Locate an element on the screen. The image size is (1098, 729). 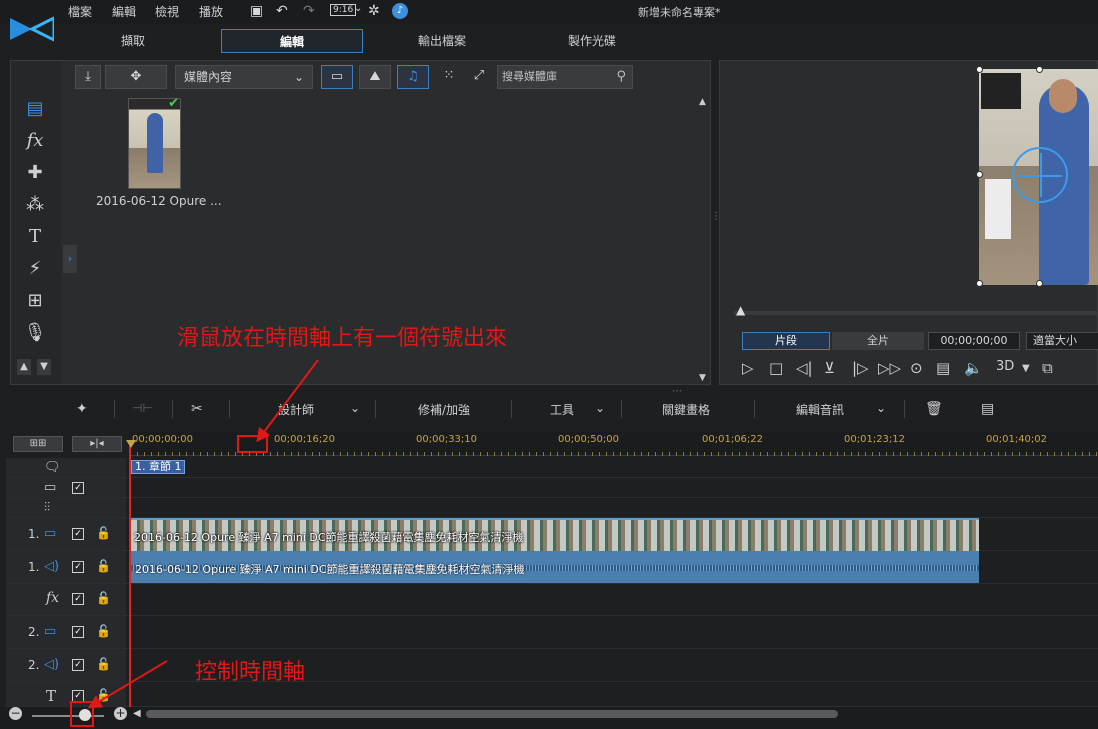
preview-seek-slider is located at coordinates (916, 313).